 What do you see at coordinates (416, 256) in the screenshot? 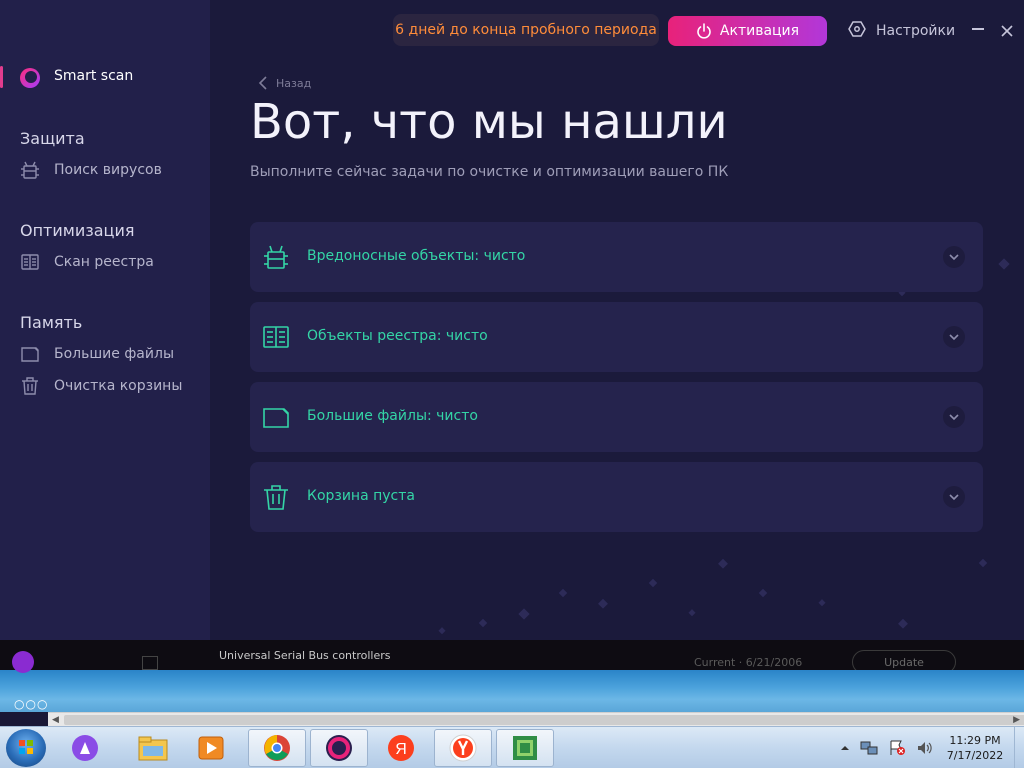
I see `result-label: Вредоносные объекты: чисто` at bounding box center [416, 256].